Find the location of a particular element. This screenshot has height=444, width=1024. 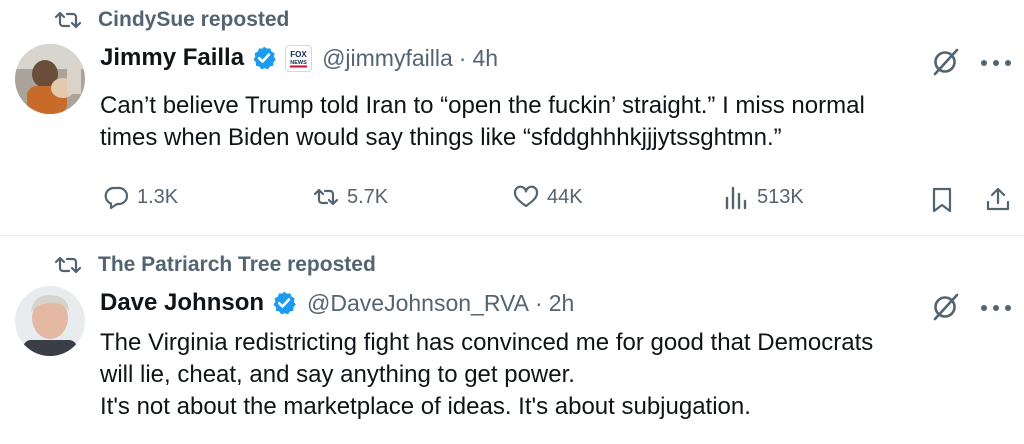

reply-count: 1.3K is located at coordinates (158, 196).